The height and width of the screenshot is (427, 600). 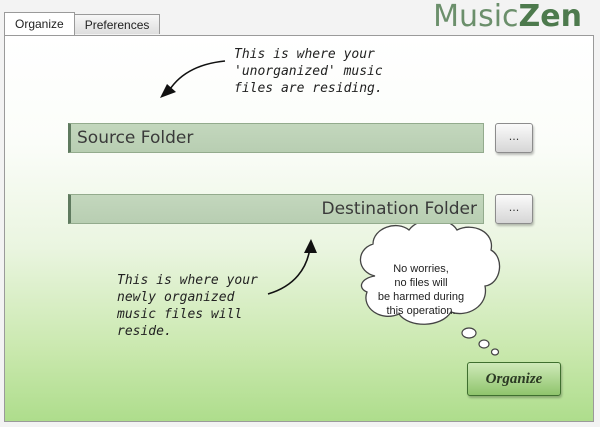 I want to click on tab-organize: Organize, so click(x=39, y=23).